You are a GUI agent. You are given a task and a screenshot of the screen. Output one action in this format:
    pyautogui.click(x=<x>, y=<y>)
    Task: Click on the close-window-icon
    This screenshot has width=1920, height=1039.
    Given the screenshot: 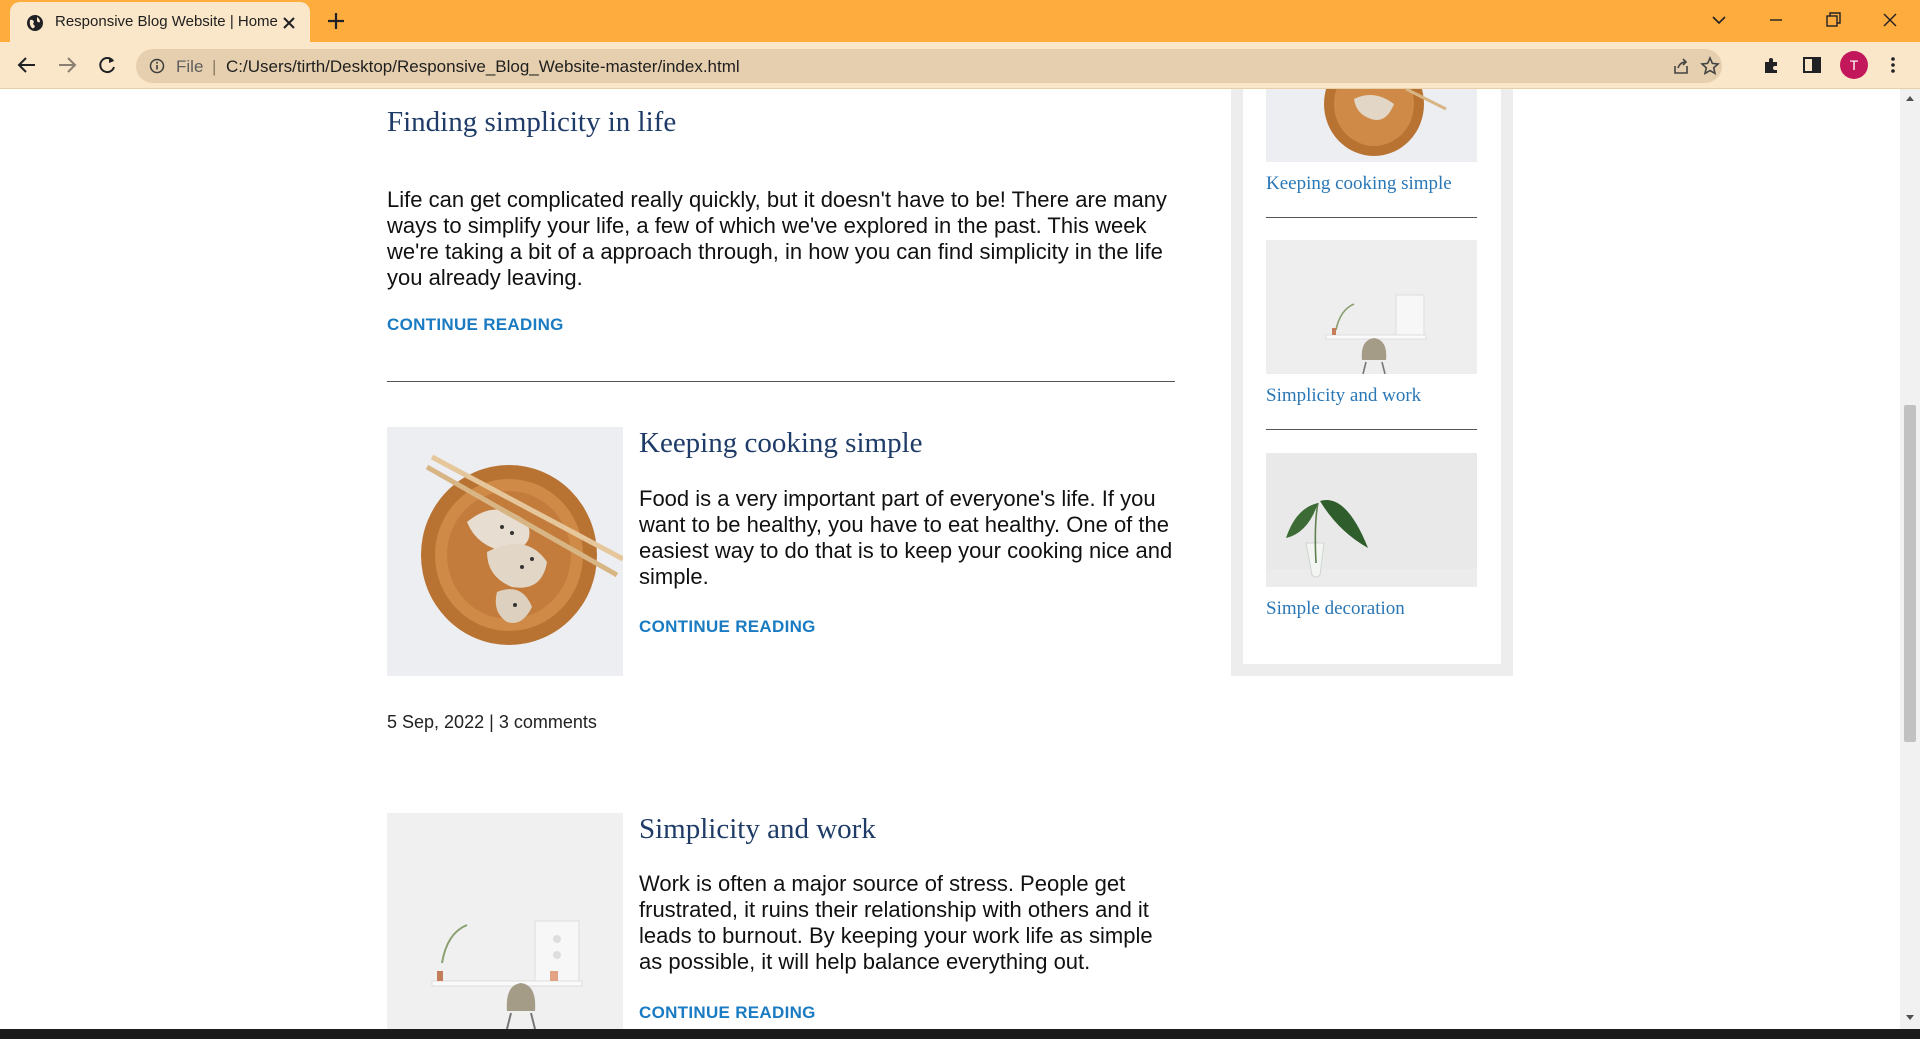 What is the action you would take?
    pyautogui.click(x=1890, y=20)
    